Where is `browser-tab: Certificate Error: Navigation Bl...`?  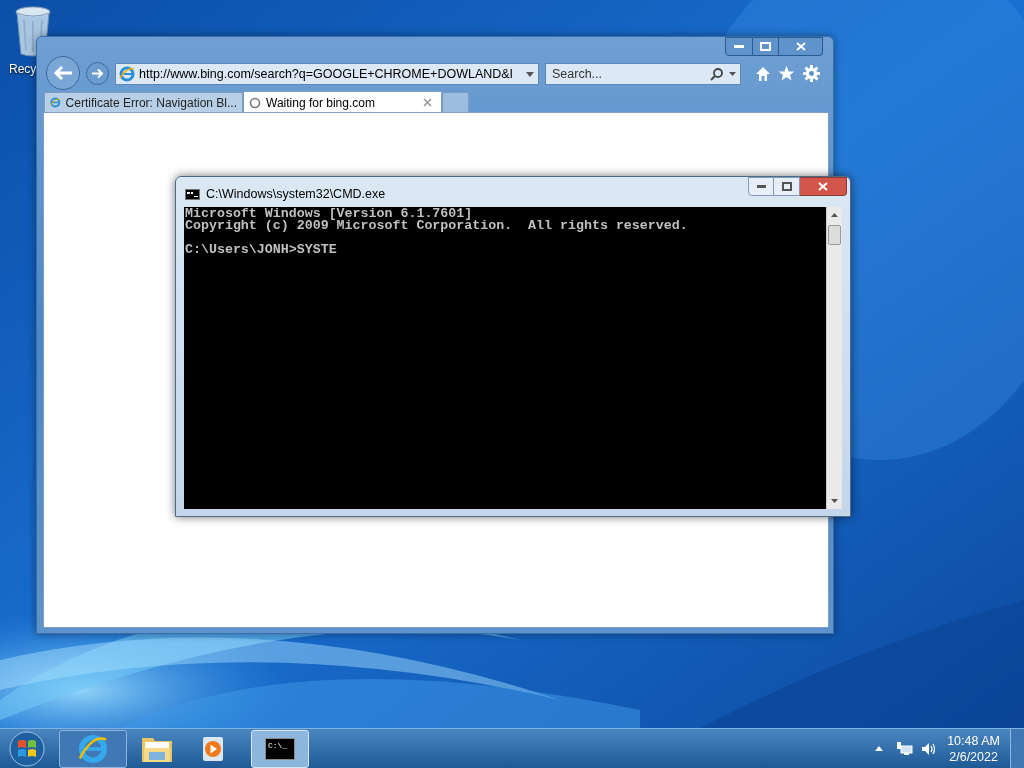 browser-tab: Certificate Error: Navigation Bl... is located at coordinates (143, 102).